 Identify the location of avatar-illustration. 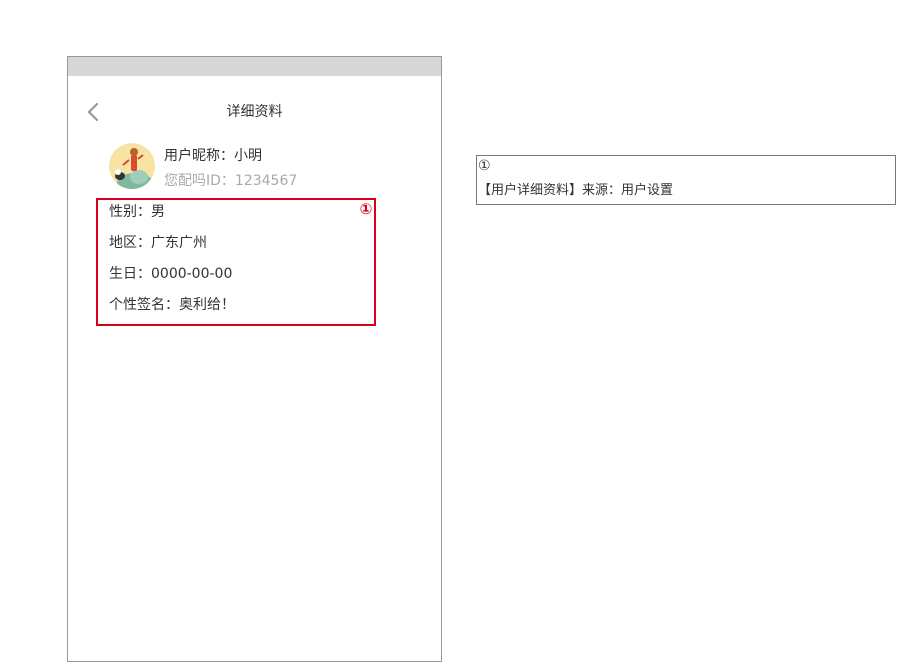
(132, 166).